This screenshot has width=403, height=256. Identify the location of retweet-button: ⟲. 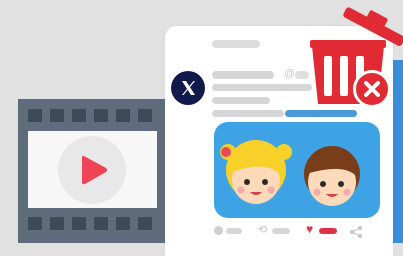
(276, 230).